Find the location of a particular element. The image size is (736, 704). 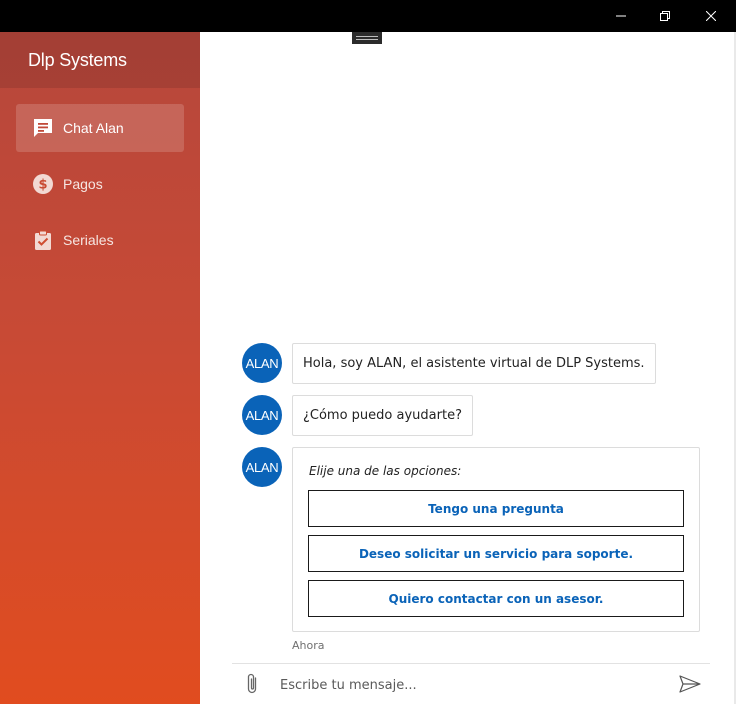

restore-button is located at coordinates (665, 16).